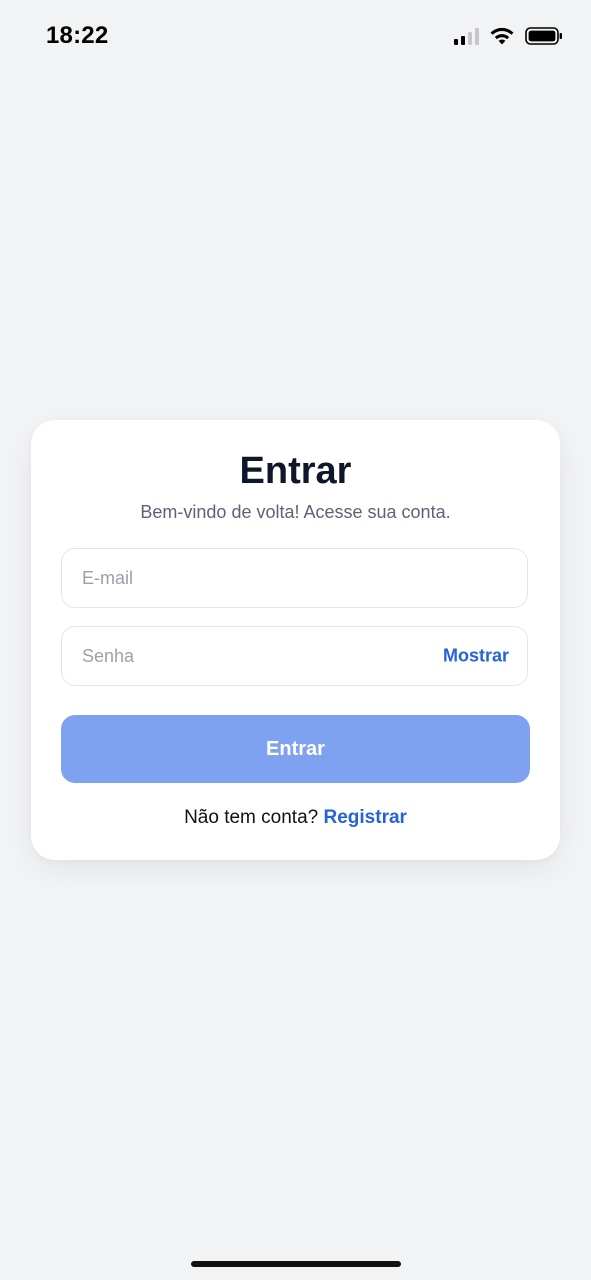 The image size is (591, 1280). Describe the element at coordinates (365, 817) in the screenshot. I see `register-link: Registrar` at that location.